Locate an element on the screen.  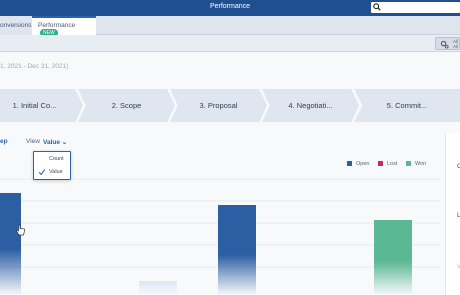
tab-performance: Performance NEW is located at coordinates (64, 26).